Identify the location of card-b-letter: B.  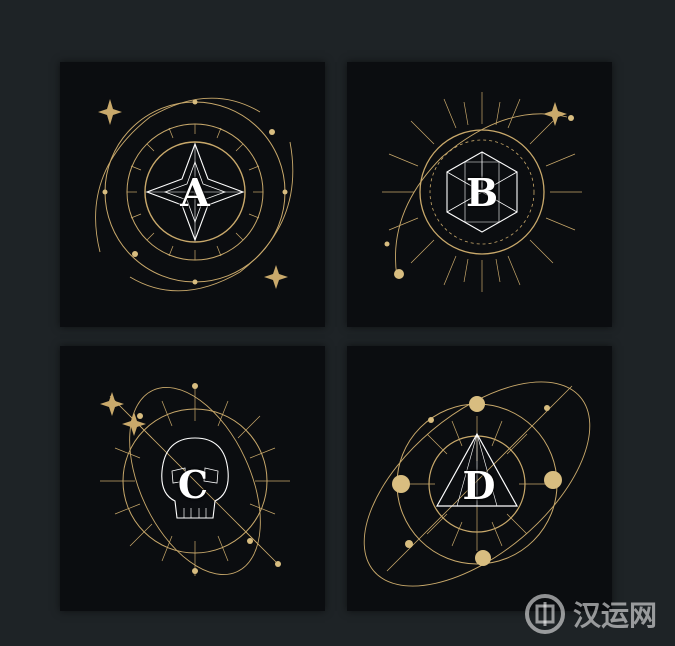
(482, 192).